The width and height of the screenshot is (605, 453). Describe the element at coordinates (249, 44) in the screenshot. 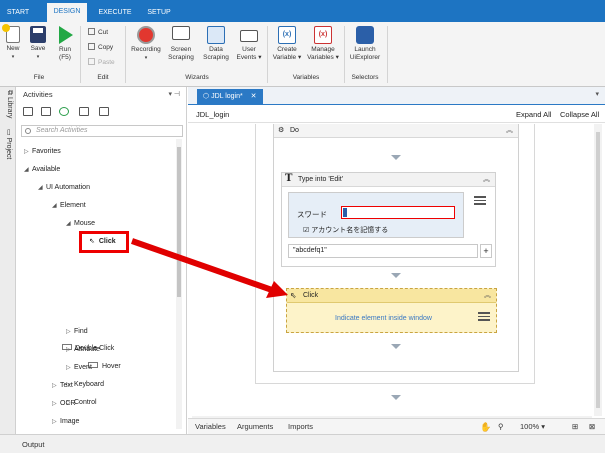

I see `user-events-button: User Events ▾` at that location.